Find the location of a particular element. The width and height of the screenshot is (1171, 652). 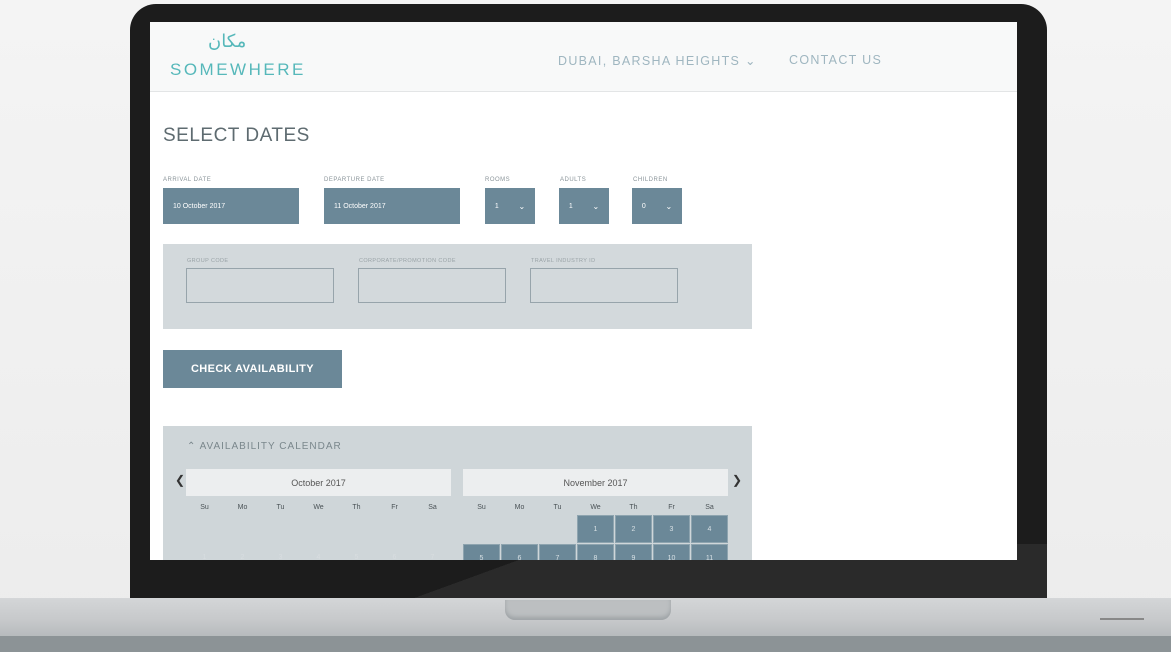

check-availability-button: CHECK AVAILABILITY is located at coordinates (252, 369).